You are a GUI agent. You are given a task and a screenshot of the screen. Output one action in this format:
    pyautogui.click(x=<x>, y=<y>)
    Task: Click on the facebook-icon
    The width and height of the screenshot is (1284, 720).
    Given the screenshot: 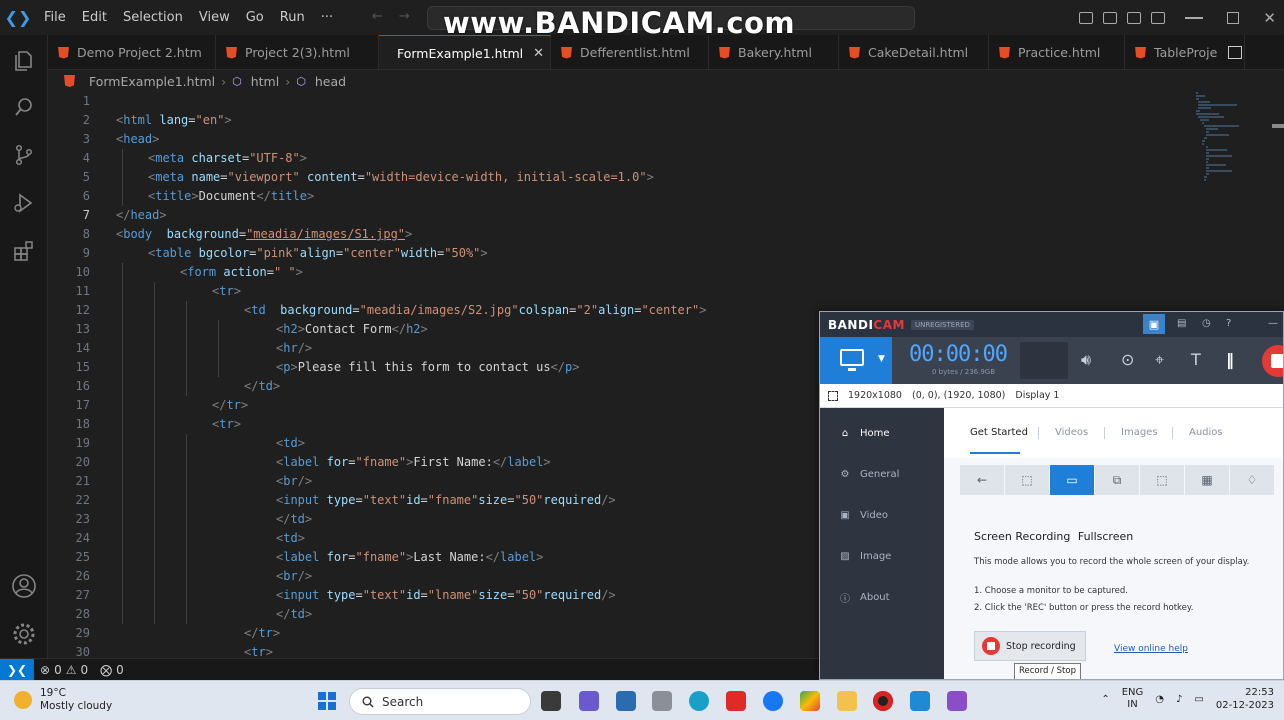 What is the action you would take?
    pyautogui.click(x=773, y=701)
    